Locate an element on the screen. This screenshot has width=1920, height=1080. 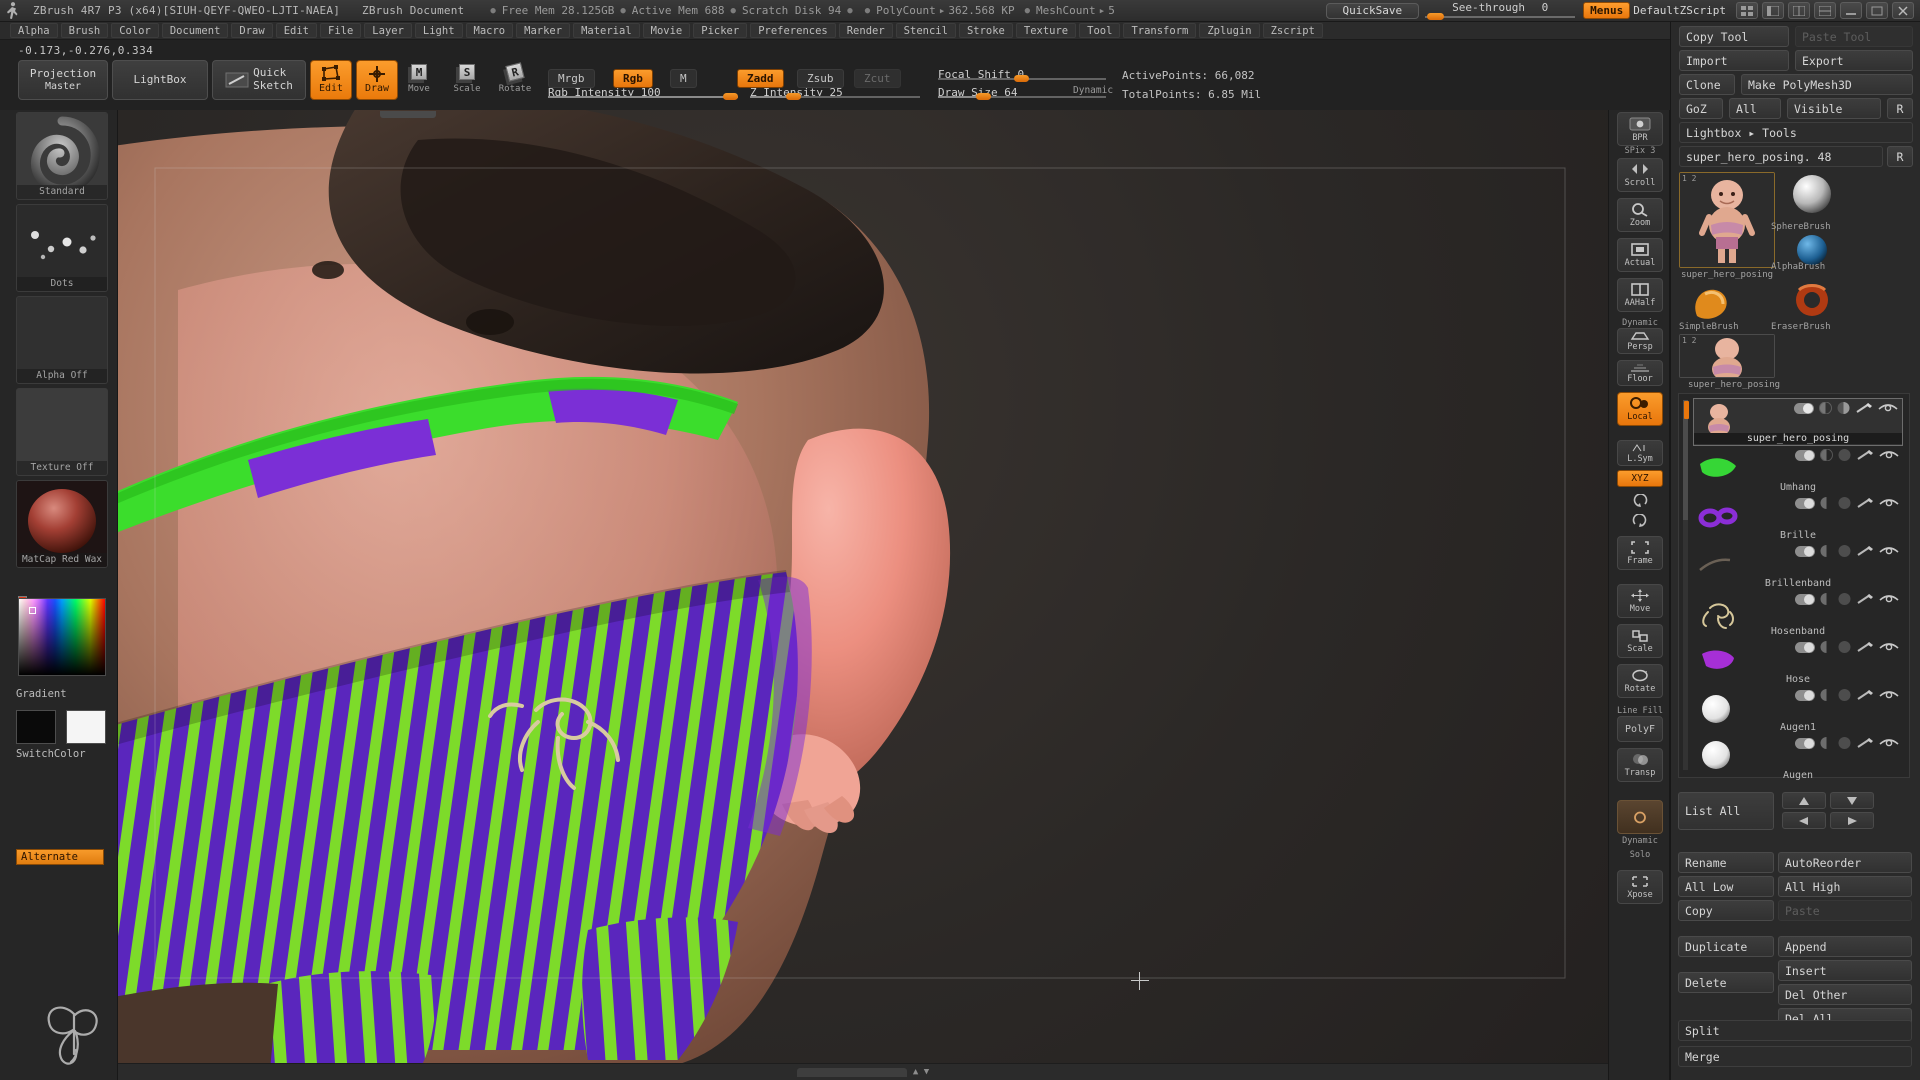
list-all-button: List All is located at coordinates (1726, 811).